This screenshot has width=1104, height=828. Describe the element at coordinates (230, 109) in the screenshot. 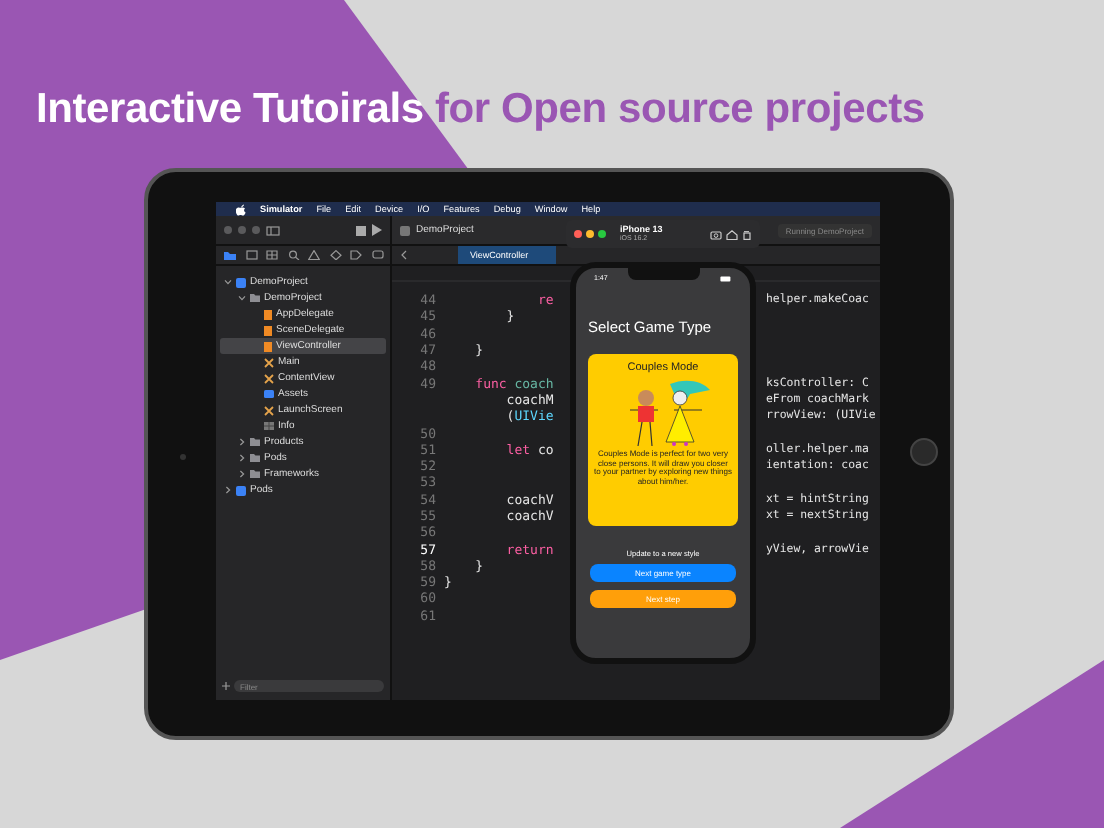

I see `headline: Interactive Tutoirals` at that location.